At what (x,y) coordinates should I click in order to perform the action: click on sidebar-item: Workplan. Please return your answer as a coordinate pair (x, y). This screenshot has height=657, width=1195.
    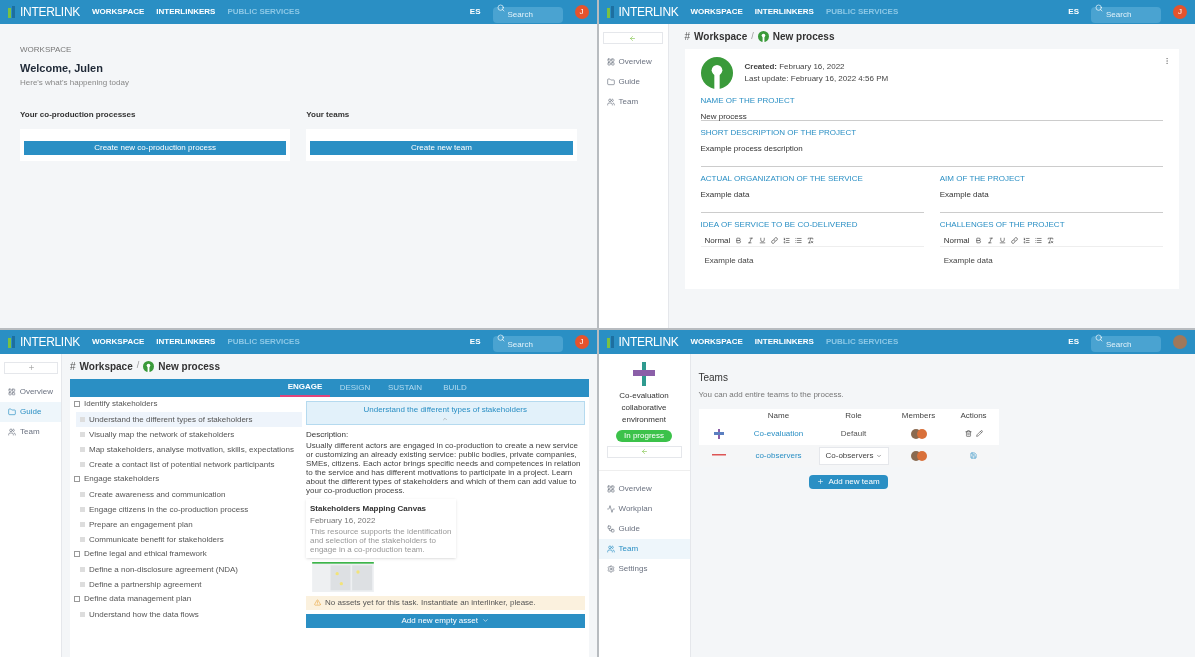
    Looking at the image, I should click on (644, 508).